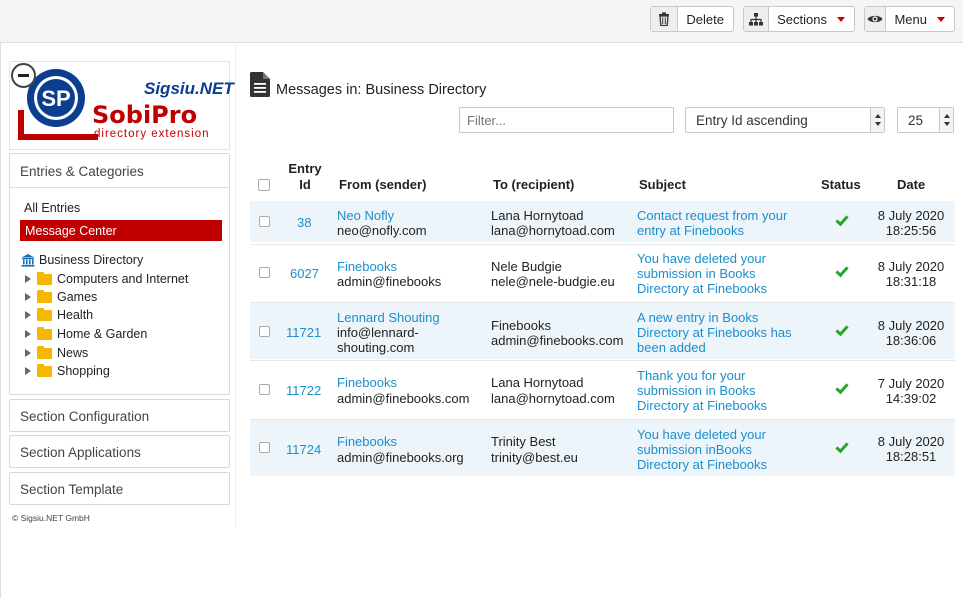 This screenshot has height=598, width=963. I want to click on to-name: Lana Hornytoad, so click(537, 215).